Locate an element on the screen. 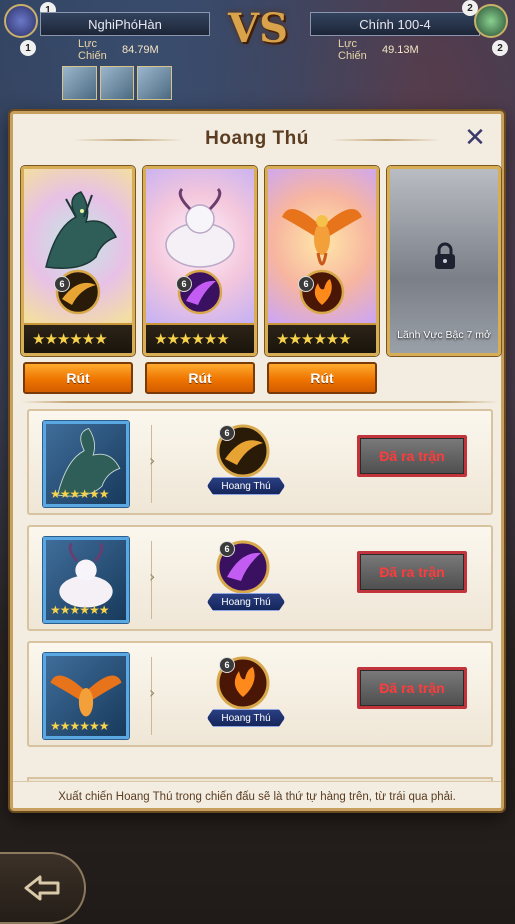  beast-card-dragon: 6 ★★★★★★ is located at coordinates (78, 261).